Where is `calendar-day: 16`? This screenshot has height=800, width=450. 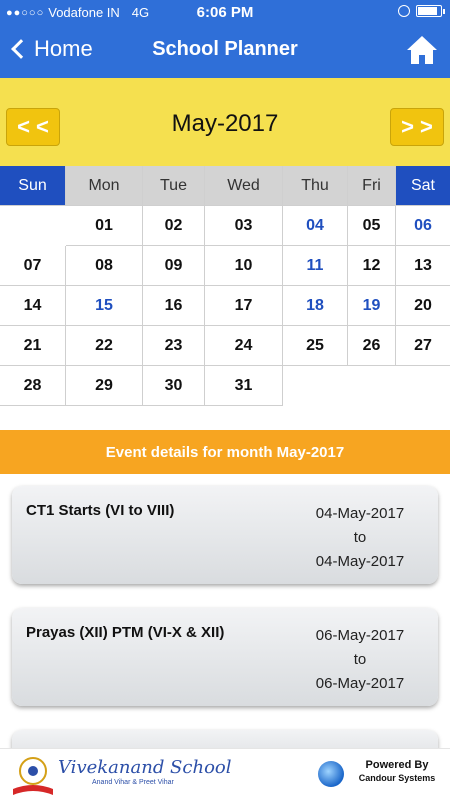 calendar-day: 16 is located at coordinates (174, 306).